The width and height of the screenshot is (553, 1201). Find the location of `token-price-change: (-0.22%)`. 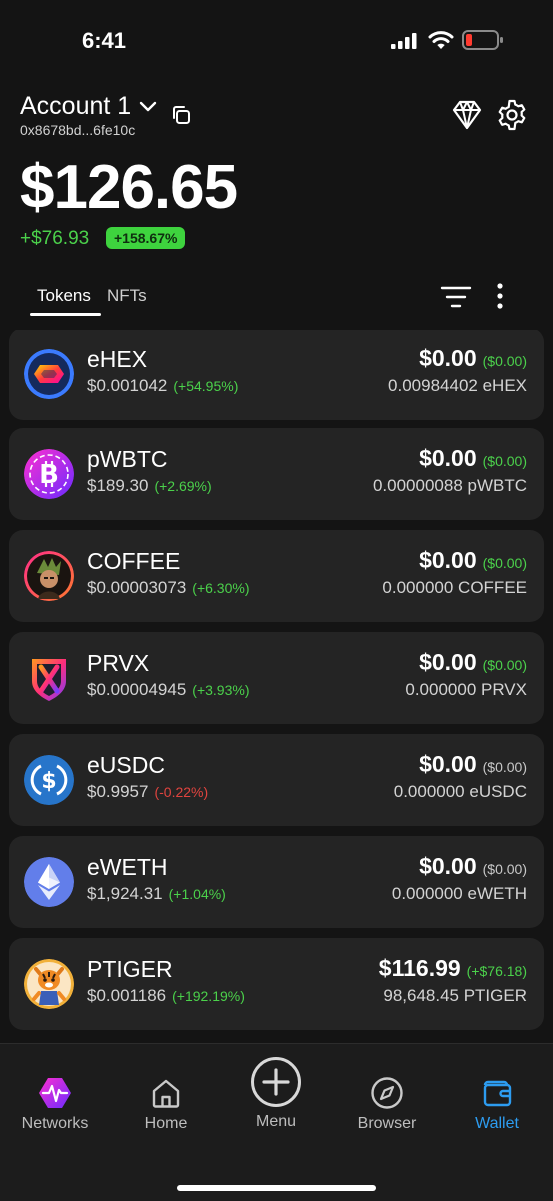

token-price-change: (-0.22%) is located at coordinates (181, 792).